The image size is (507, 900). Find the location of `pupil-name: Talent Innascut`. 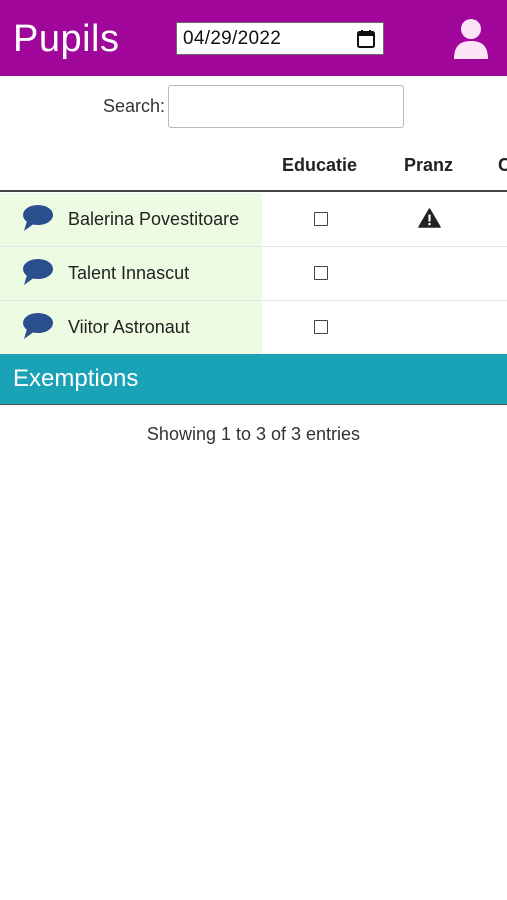

pupil-name: Talent Innascut is located at coordinates (129, 273).